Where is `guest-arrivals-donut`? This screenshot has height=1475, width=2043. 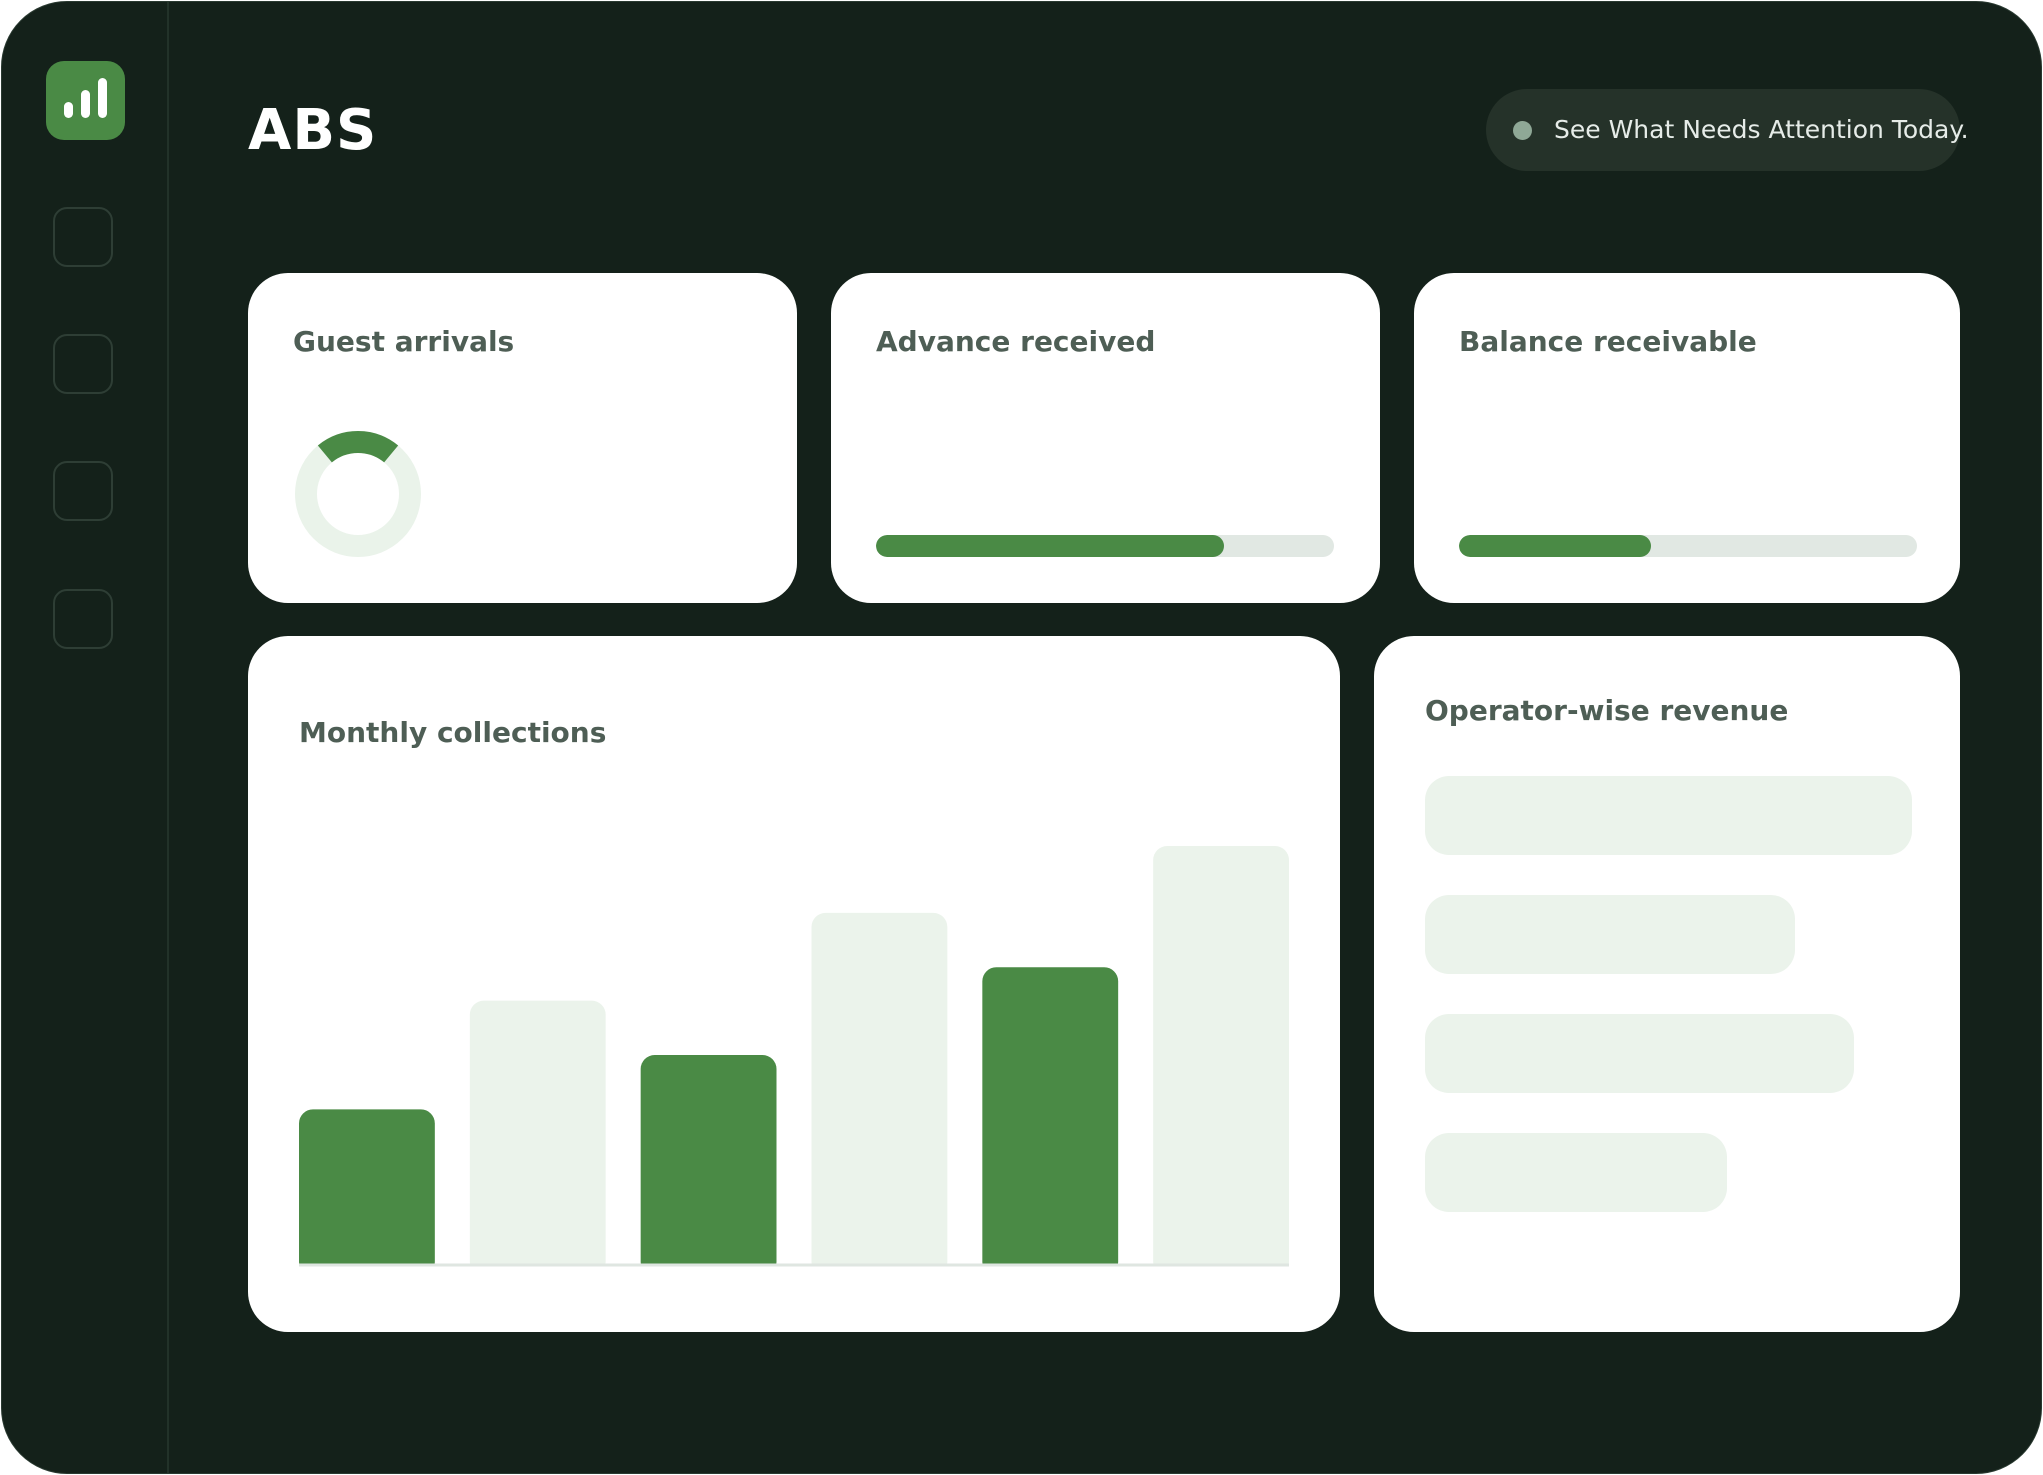 guest-arrivals-donut is located at coordinates (358, 494).